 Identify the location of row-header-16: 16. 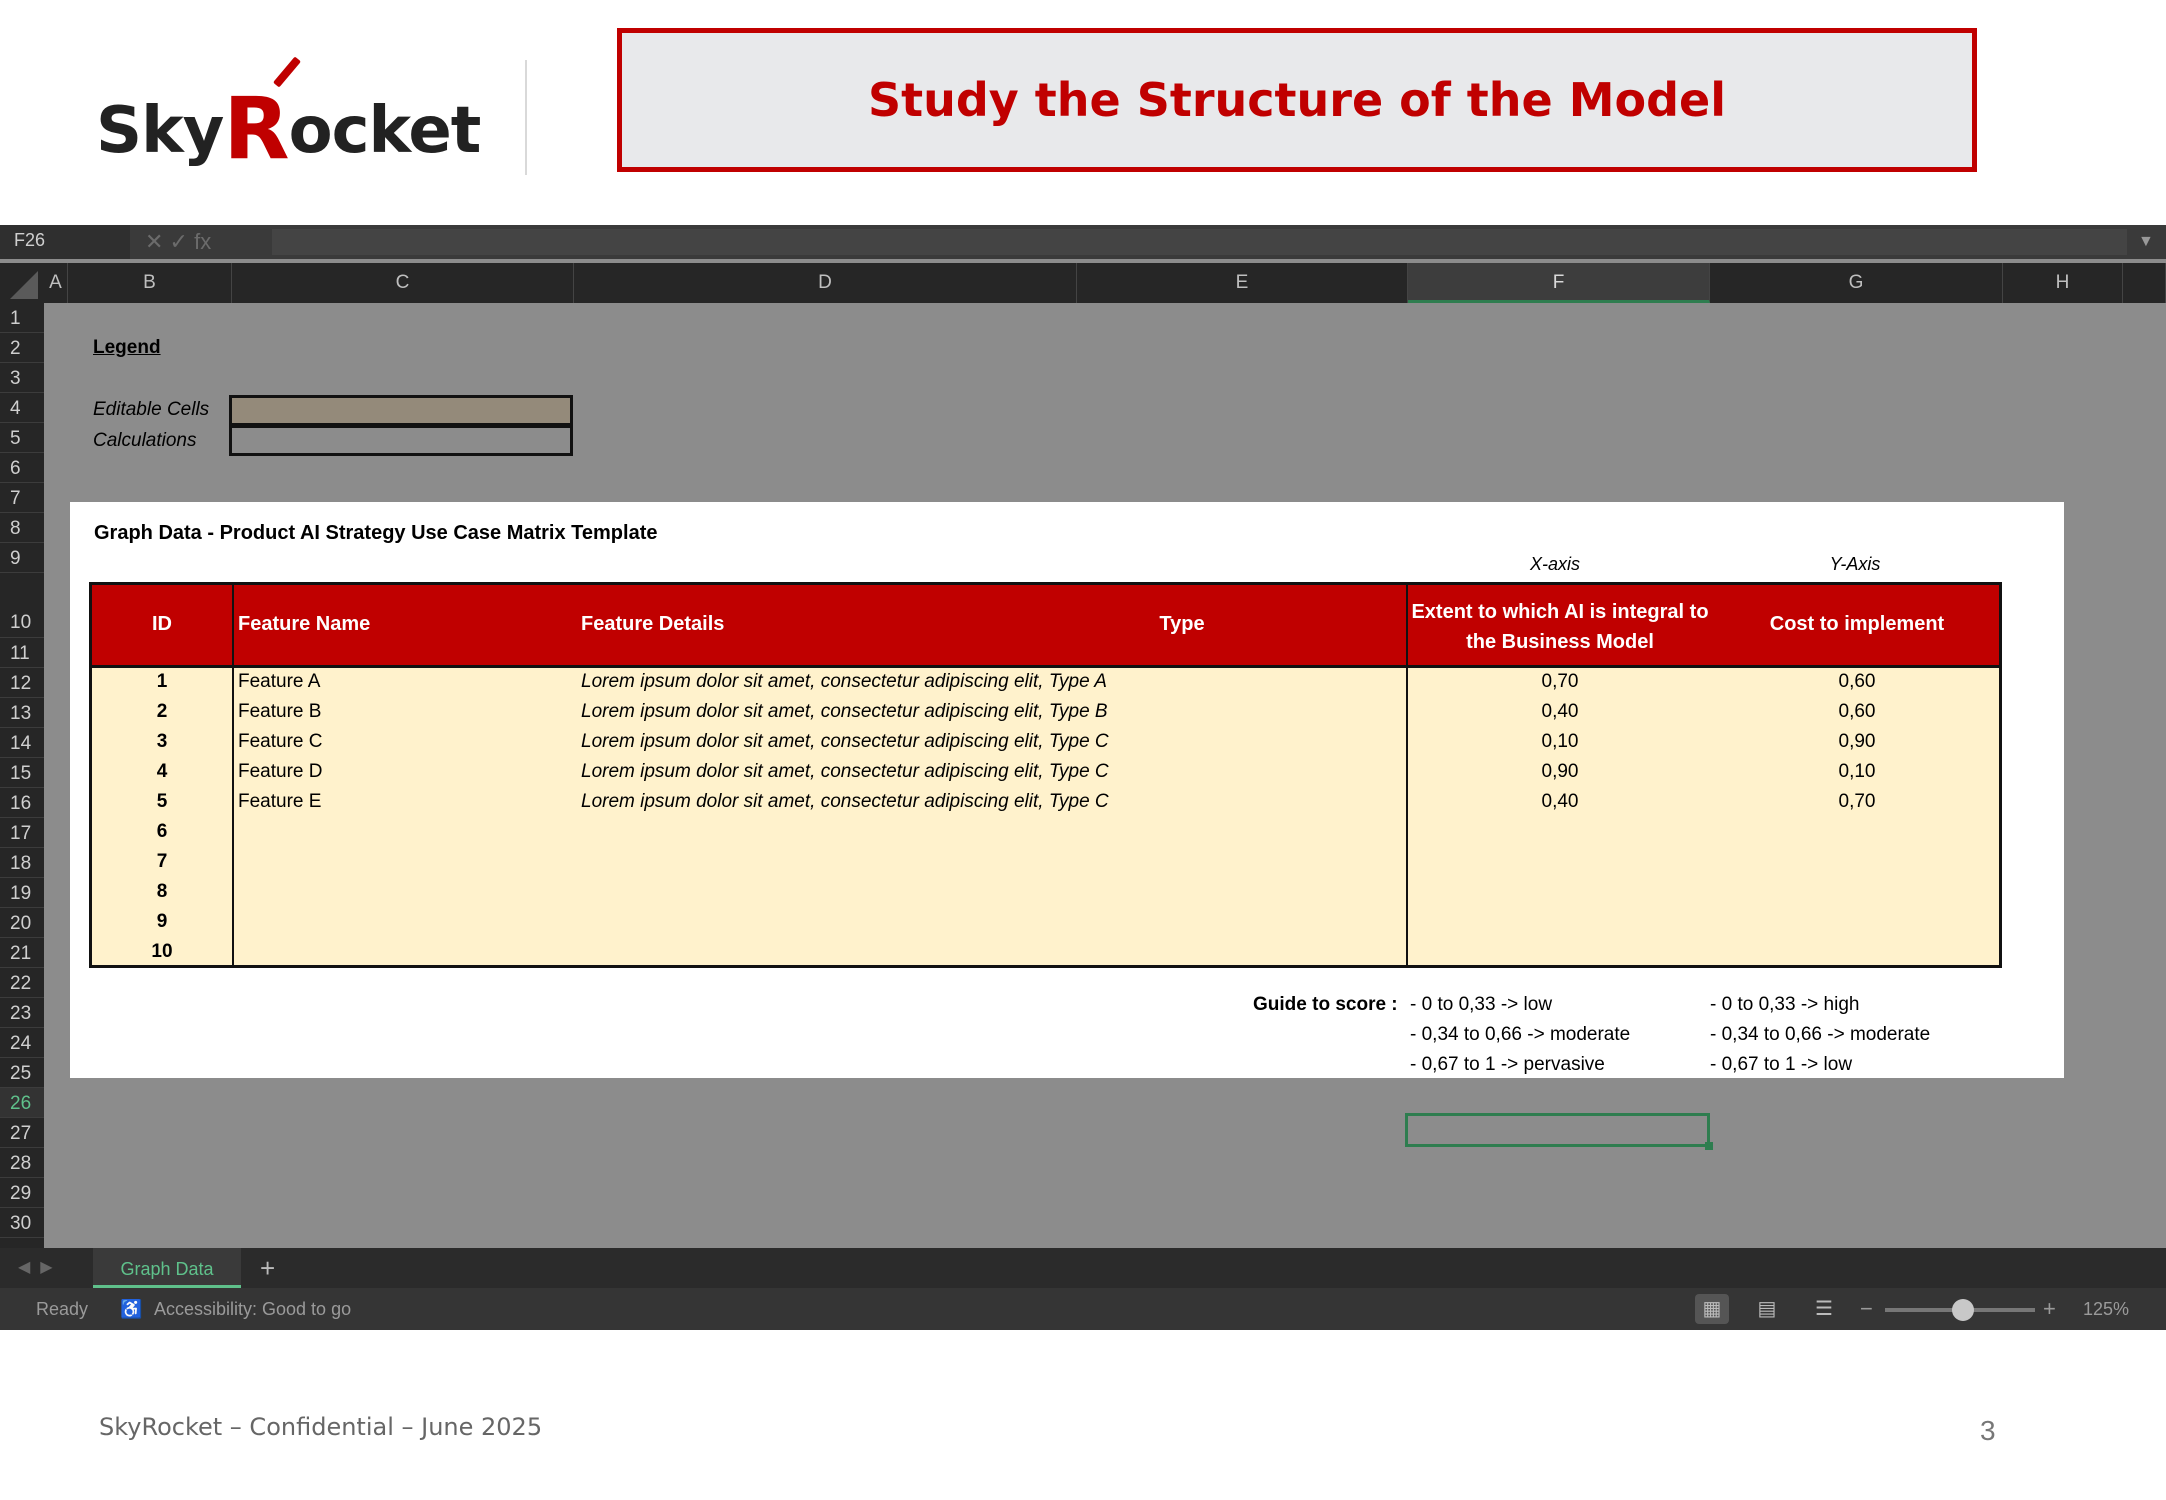
(22, 803).